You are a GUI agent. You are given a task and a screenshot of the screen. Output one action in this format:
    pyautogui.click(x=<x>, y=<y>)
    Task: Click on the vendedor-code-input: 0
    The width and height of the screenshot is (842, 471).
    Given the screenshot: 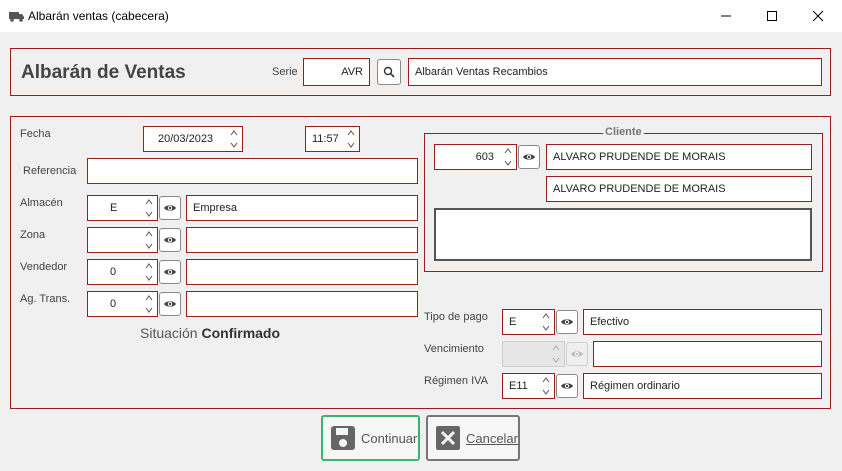 What is the action you would take?
    pyautogui.click(x=122, y=272)
    